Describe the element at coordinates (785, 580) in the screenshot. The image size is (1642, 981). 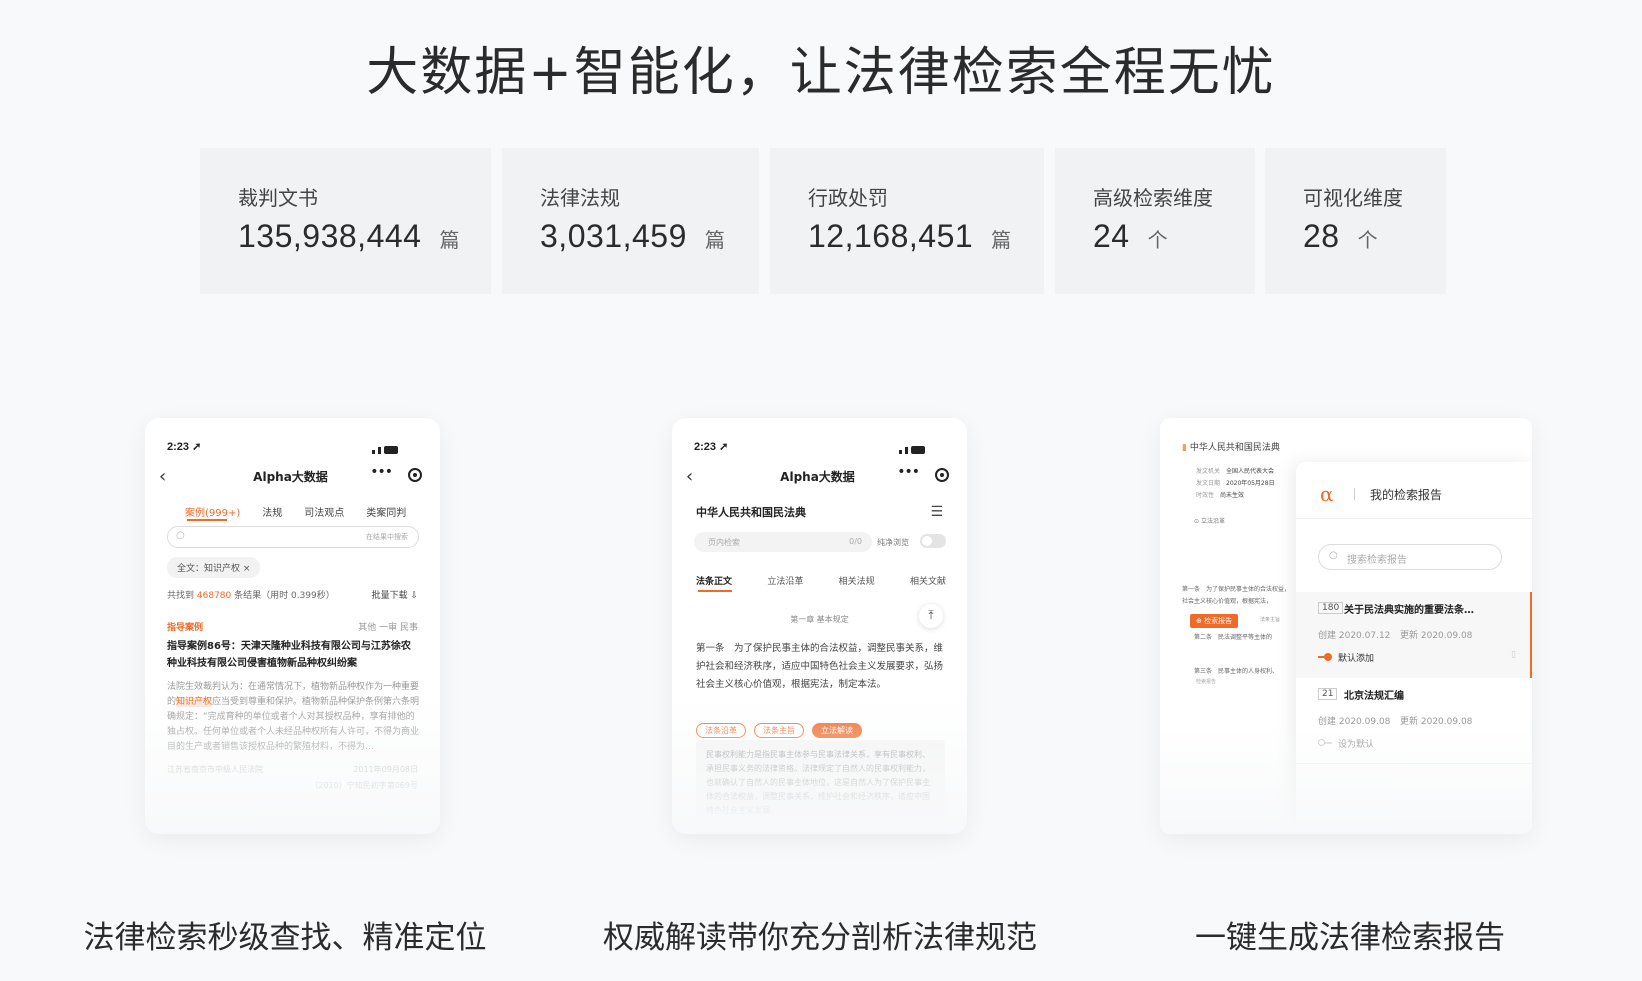
I see `tab-history: 立法沿革` at that location.